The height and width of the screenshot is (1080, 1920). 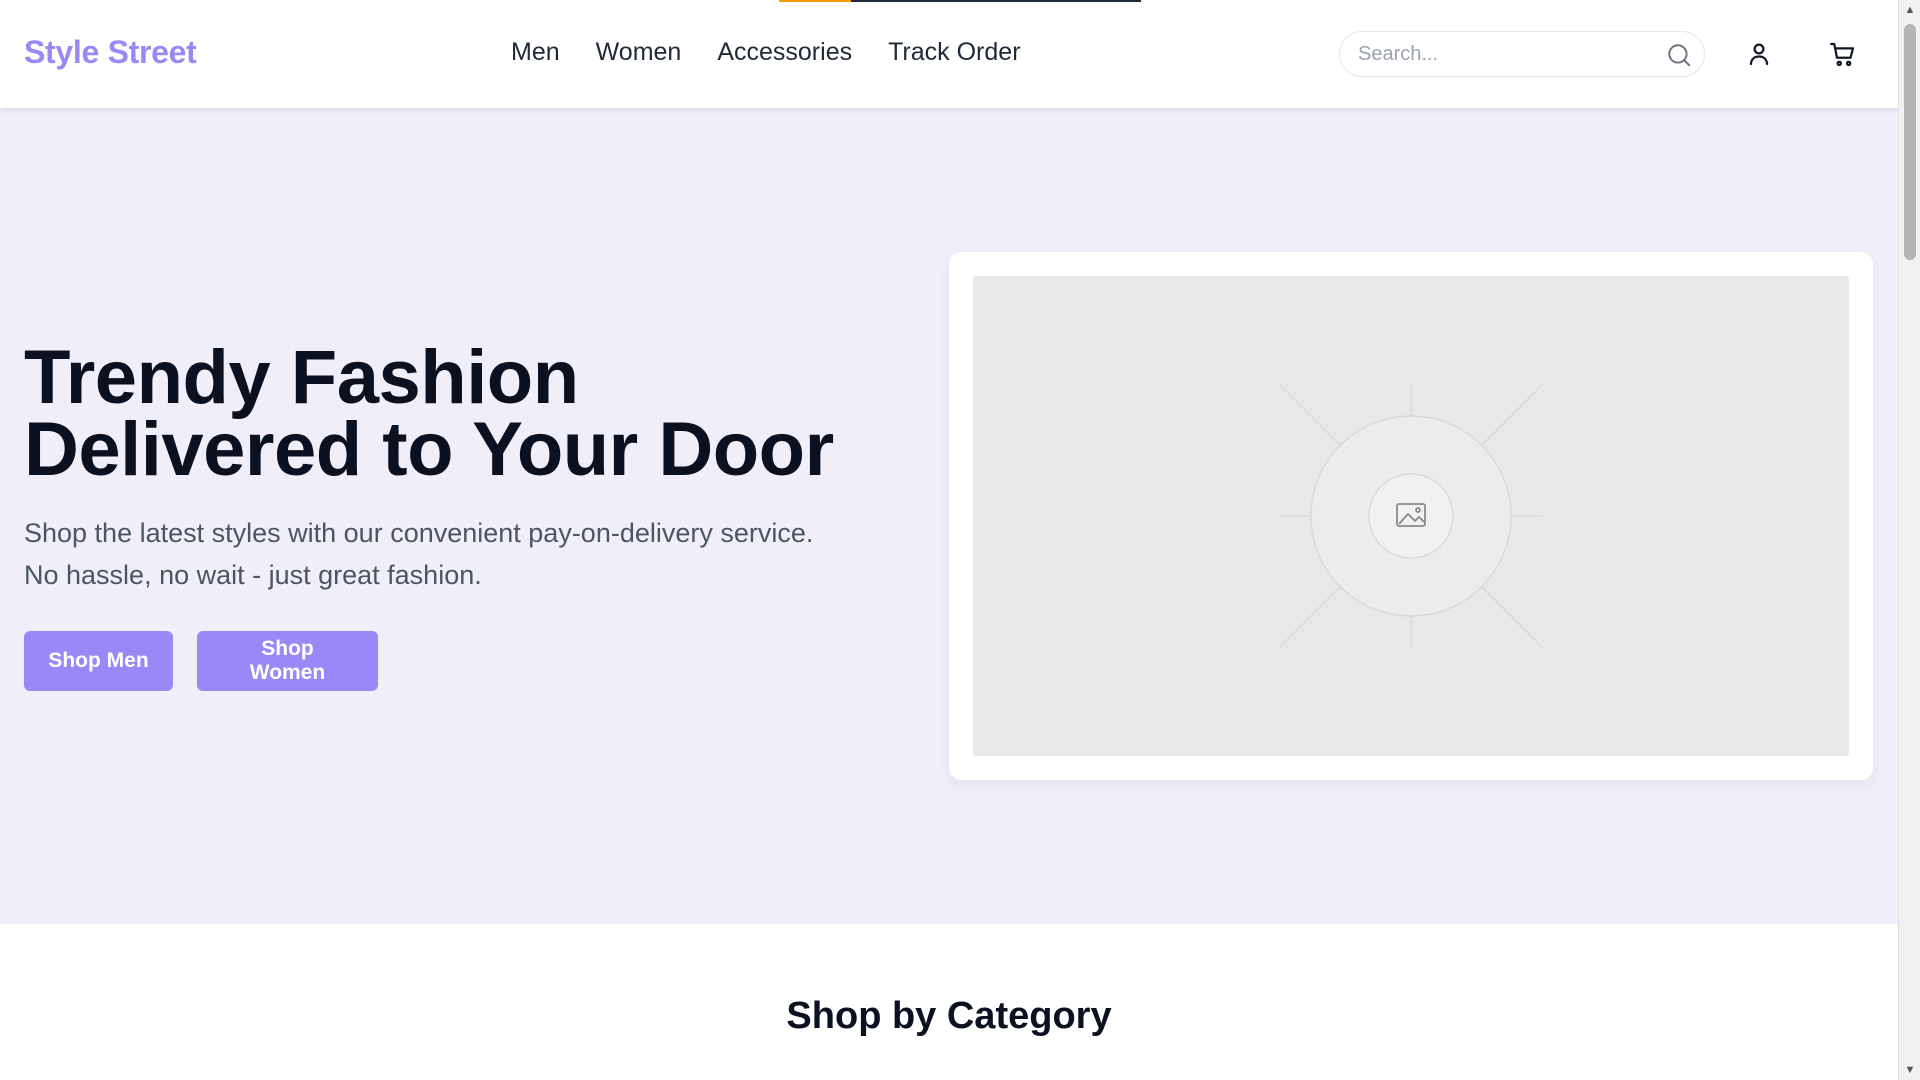 I want to click on search-box, so click(x=1522, y=54).